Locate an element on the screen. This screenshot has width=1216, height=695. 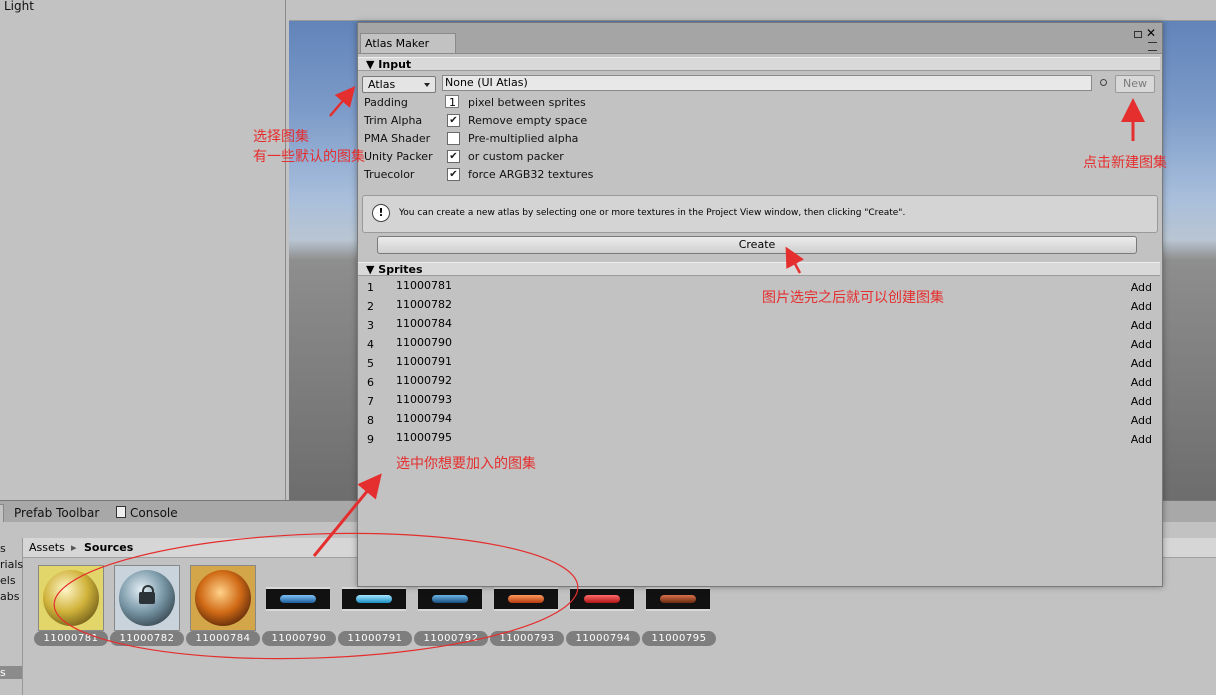
annotation-select-atlas: 选择图集 is located at coordinates (281, 137).